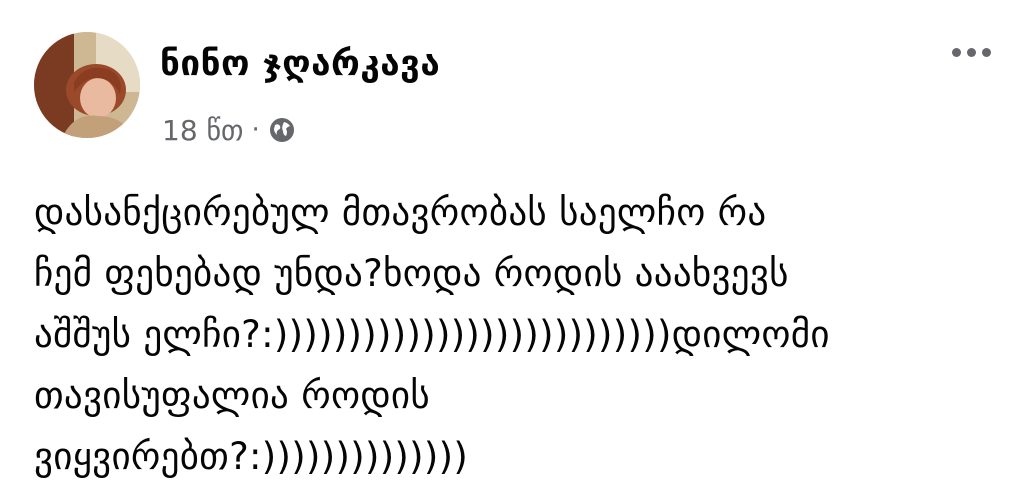  I want to click on avatar-photo, so click(87, 85).